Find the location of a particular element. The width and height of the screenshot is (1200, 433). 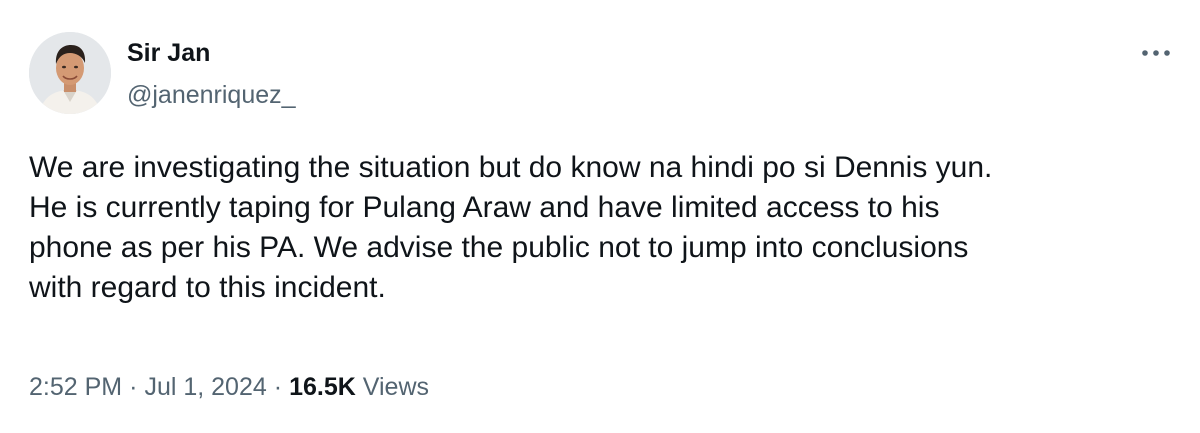

views-label: Views is located at coordinates (396, 387).